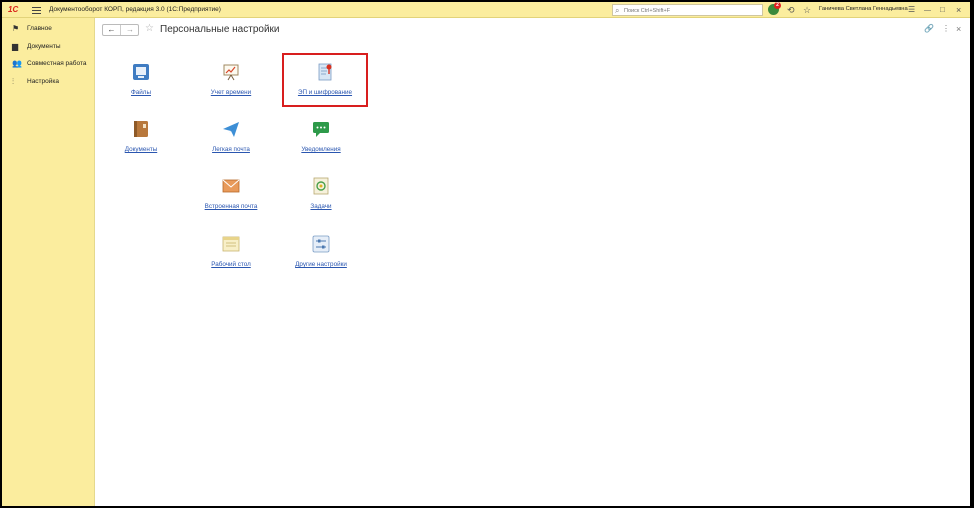 This screenshot has width=974, height=508. What do you see at coordinates (692, 10) in the screenshot?
I see `search-input` at bounding box center [692, 10].